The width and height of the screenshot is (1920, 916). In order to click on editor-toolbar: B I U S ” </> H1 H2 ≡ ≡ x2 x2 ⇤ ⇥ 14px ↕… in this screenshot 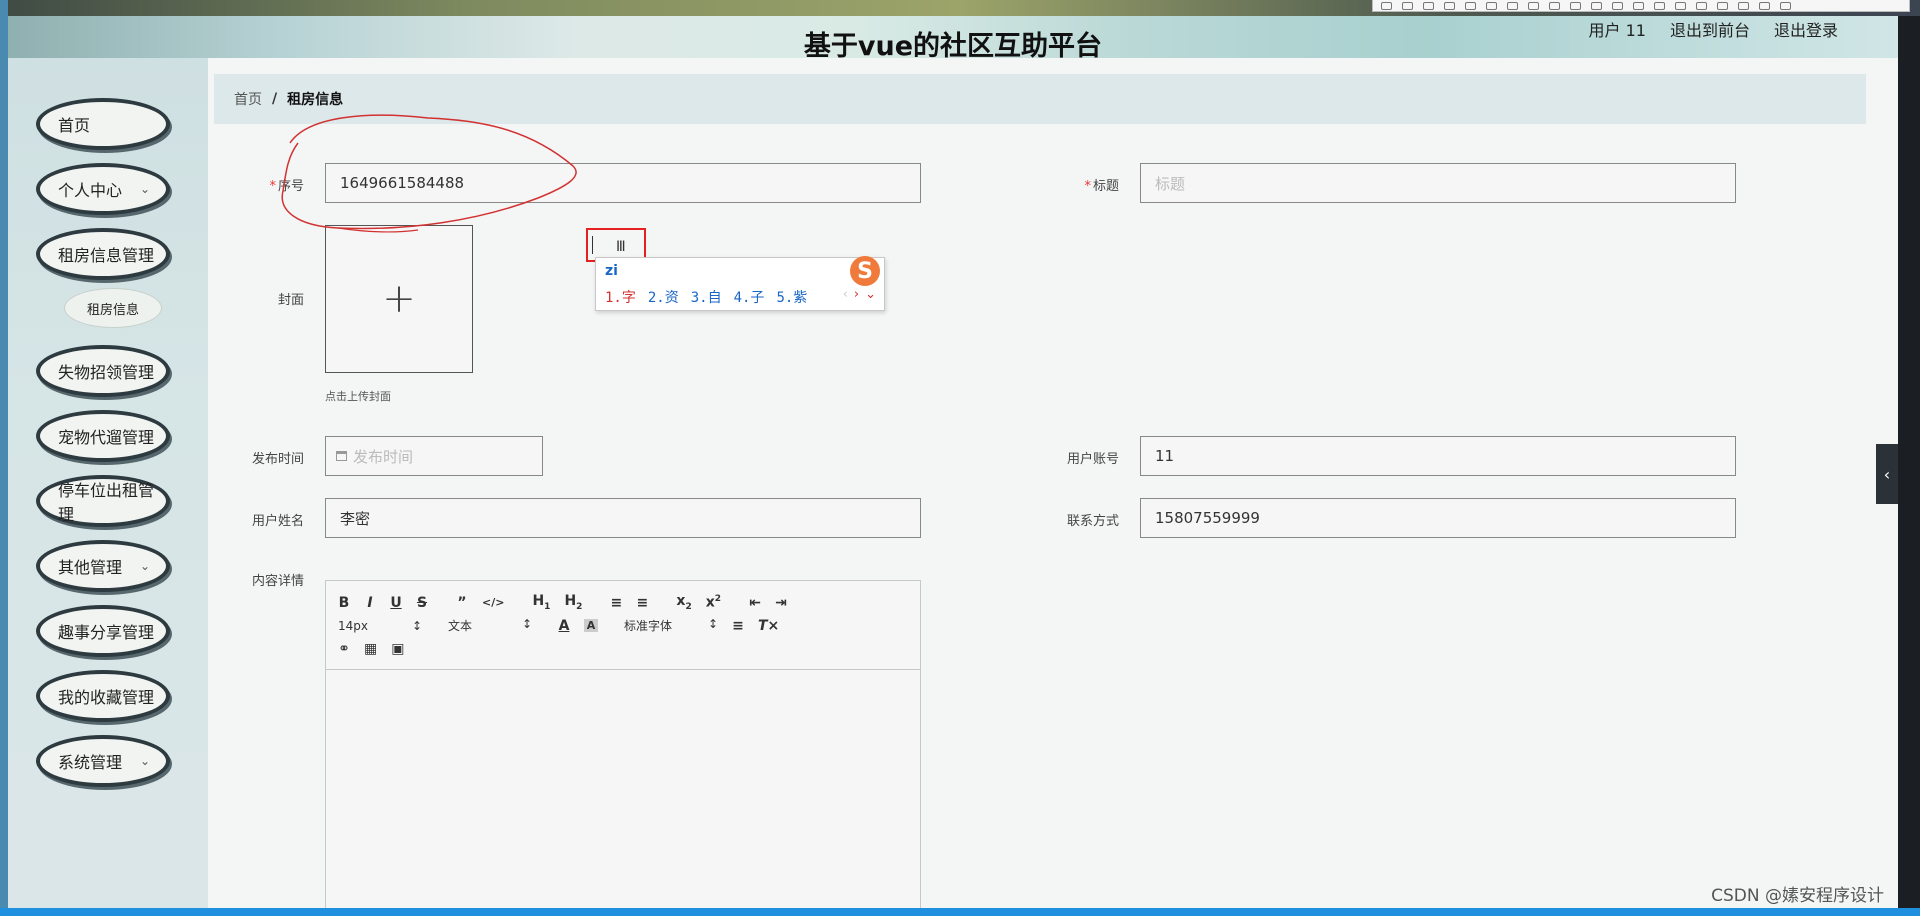, I will do `click(623, 625)`.